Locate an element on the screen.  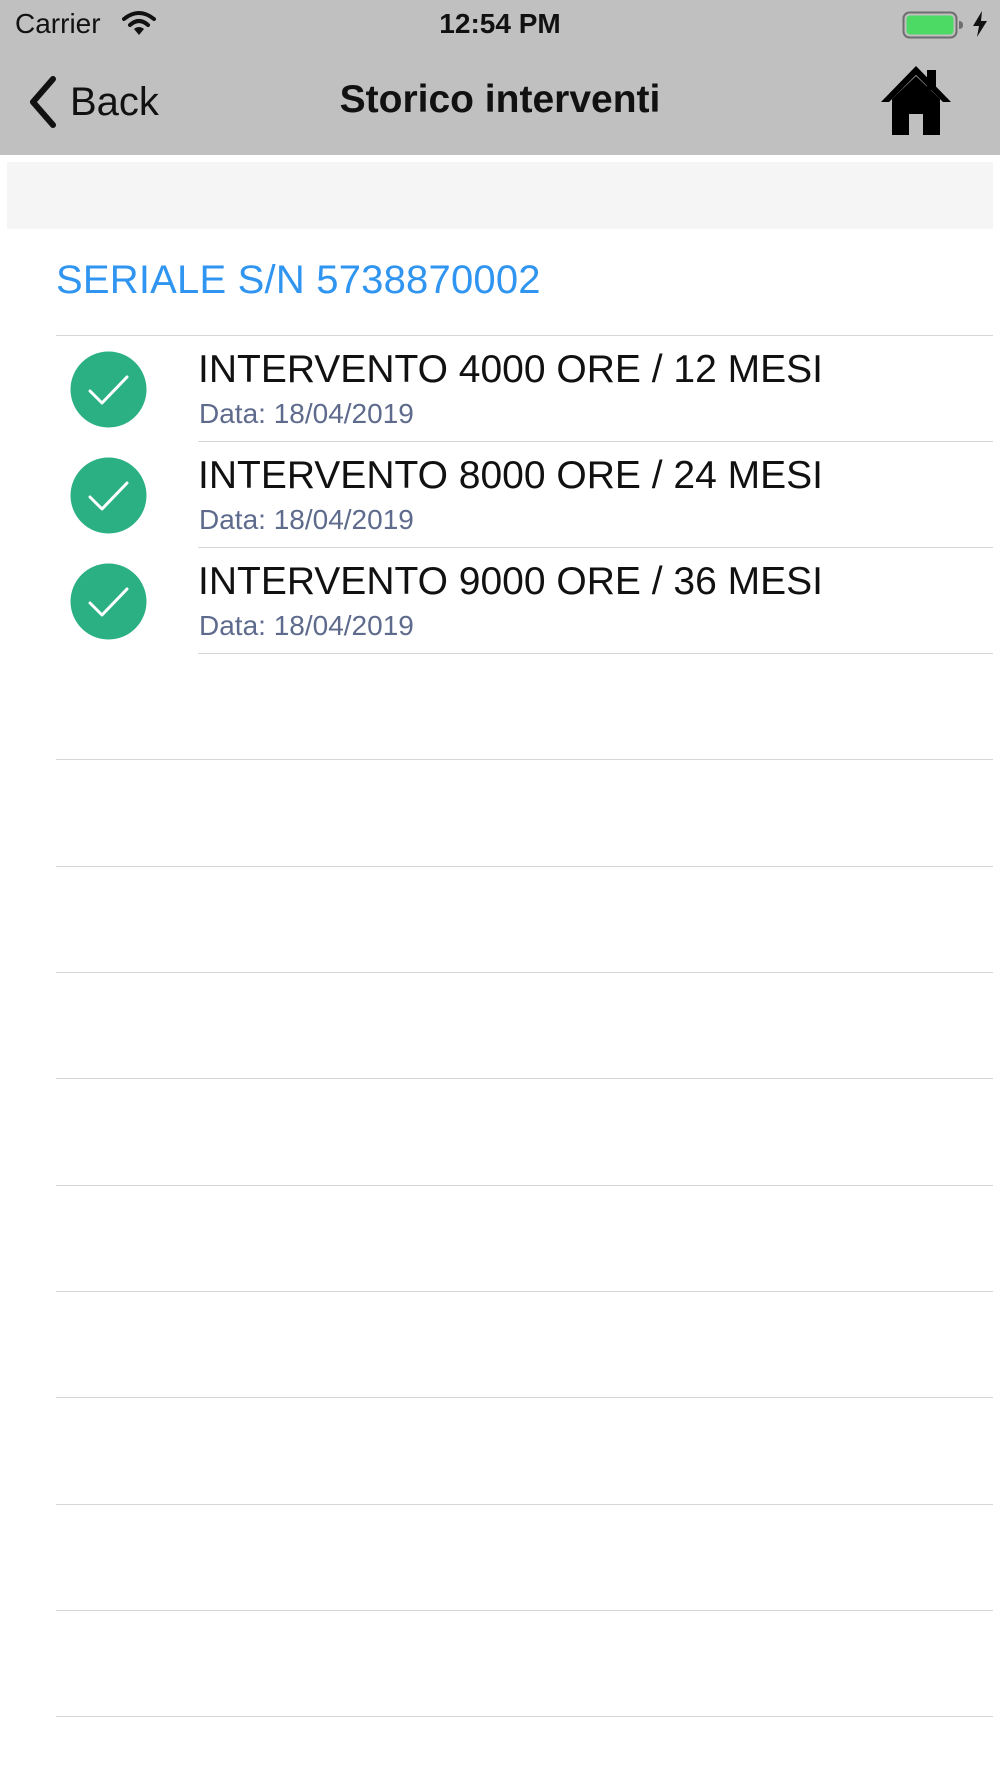
top-bar: Carrier 12:54 PM Back Storico interventi is located at coordinates (500, 77).